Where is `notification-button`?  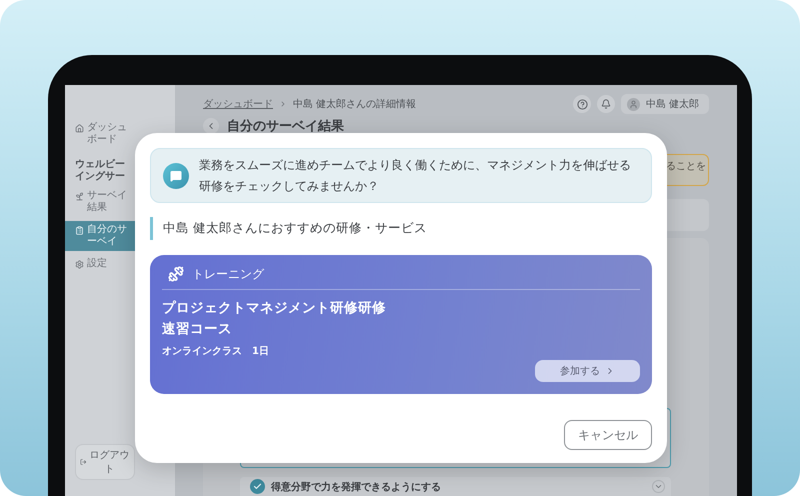 notification-button is located at coordinates (606, 104).